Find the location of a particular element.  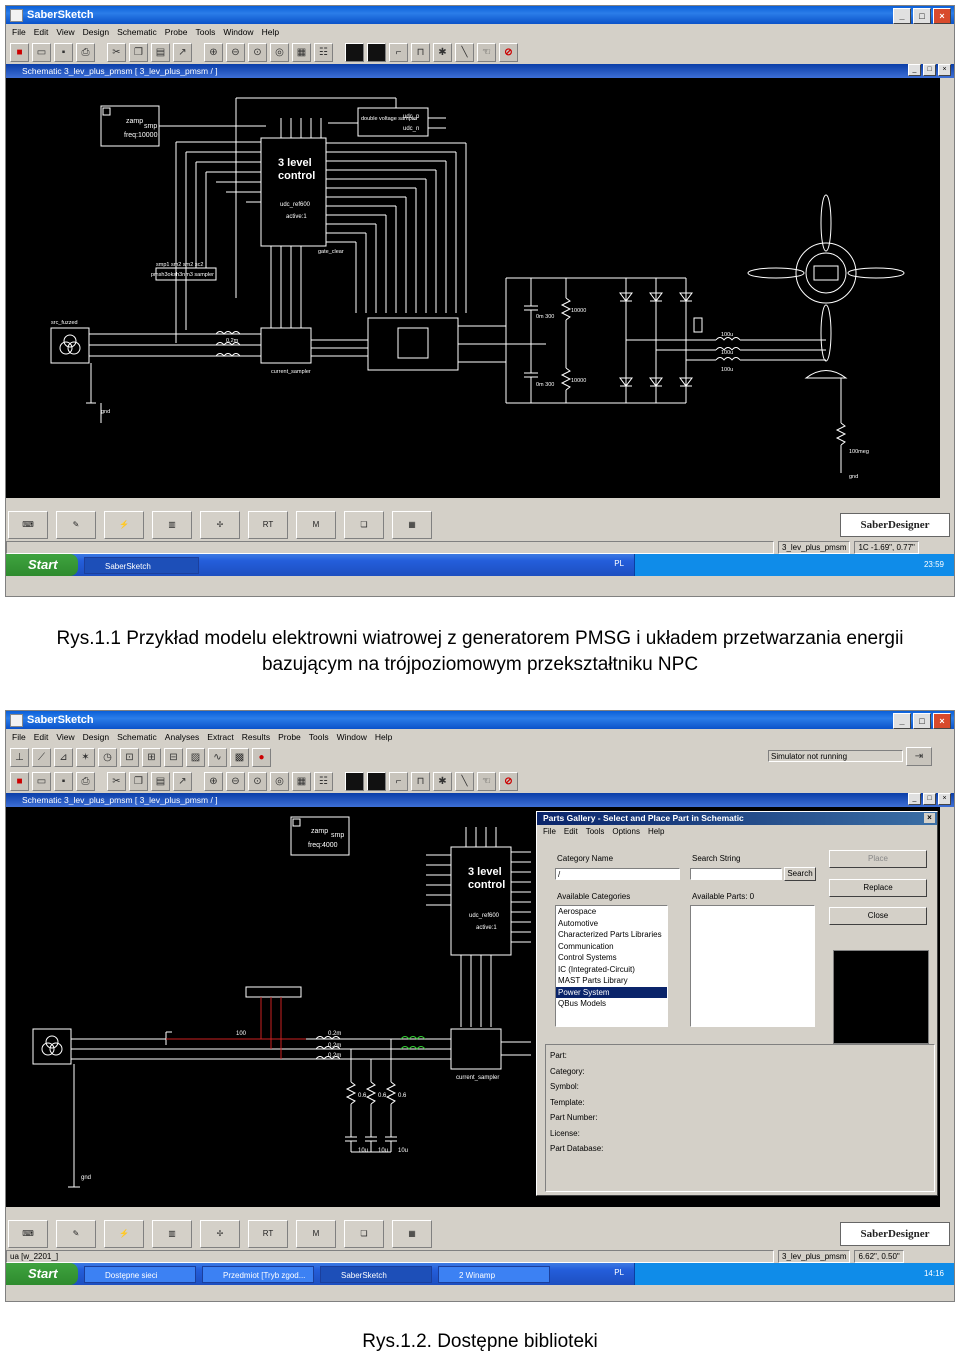

category-item: Power System is located at coordinates (611, 992).